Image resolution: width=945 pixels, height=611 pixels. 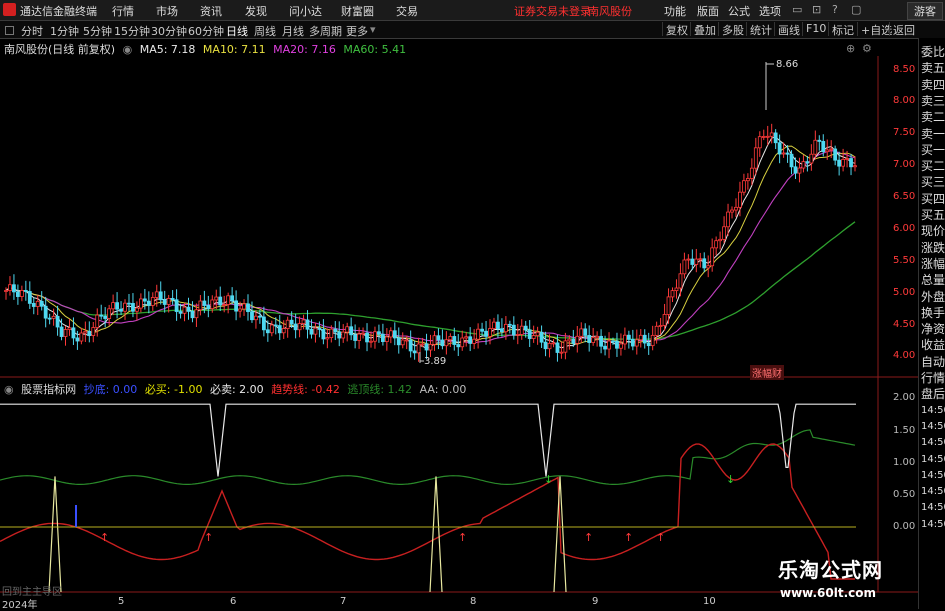 I want to click on indicator-value: AA: 0.00, so click(x=443, y=389).